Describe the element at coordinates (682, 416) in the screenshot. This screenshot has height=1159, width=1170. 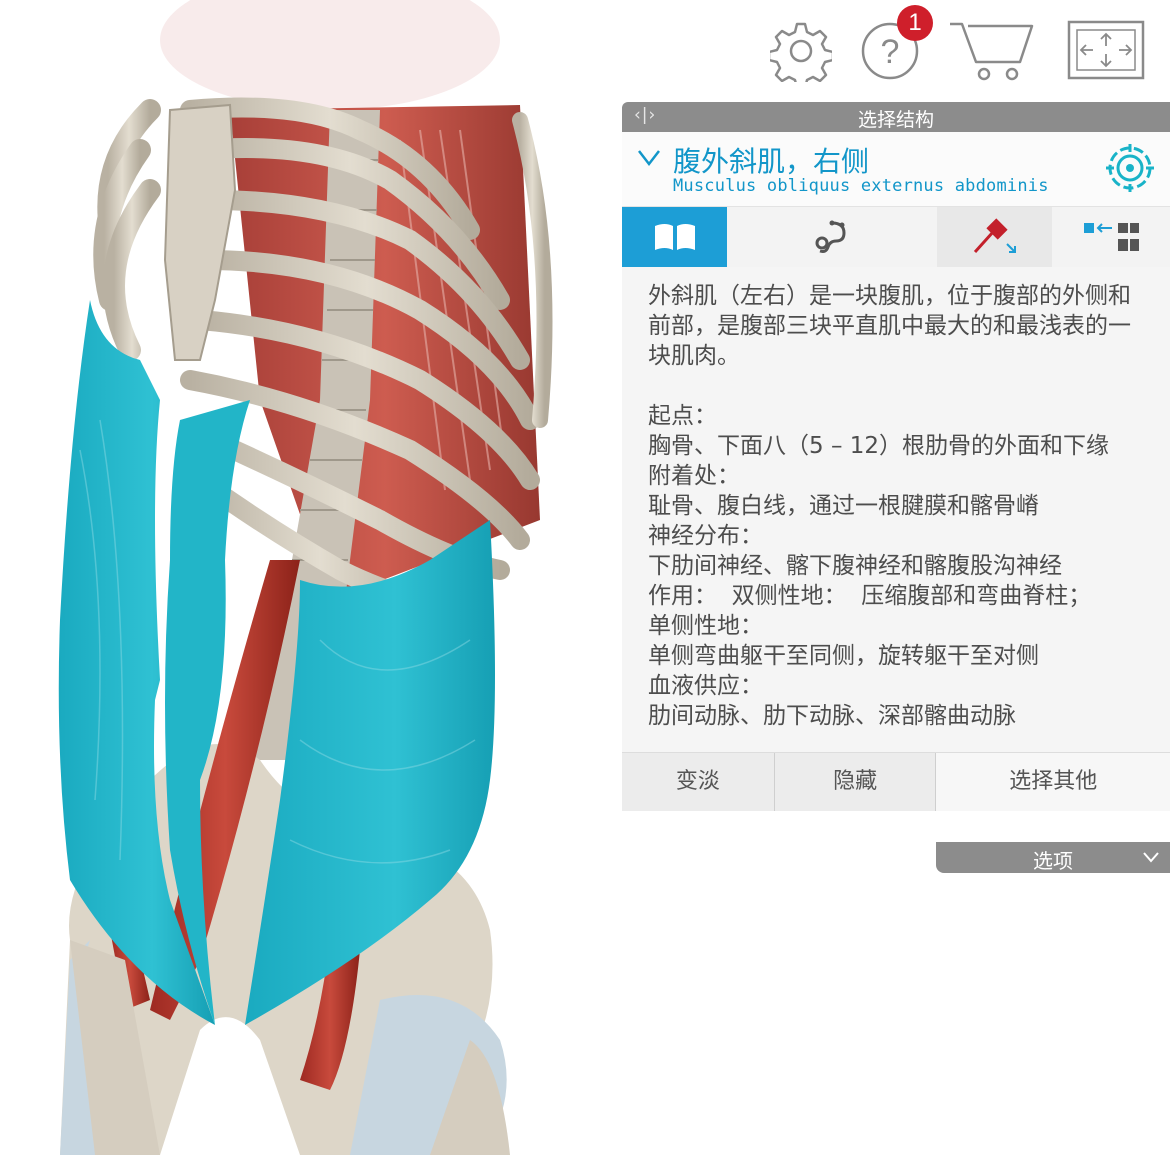
I see `origin-label: 起点：` at that location.